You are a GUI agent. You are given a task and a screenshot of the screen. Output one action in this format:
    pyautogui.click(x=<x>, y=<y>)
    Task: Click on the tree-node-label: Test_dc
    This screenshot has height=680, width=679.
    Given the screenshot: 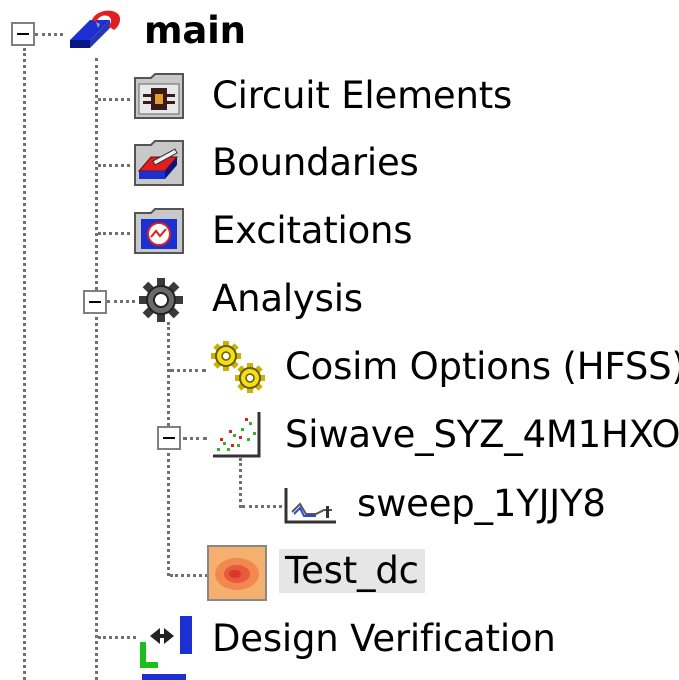 What is the action you would take?
    pyautogui.click(x=352, y=571)
    